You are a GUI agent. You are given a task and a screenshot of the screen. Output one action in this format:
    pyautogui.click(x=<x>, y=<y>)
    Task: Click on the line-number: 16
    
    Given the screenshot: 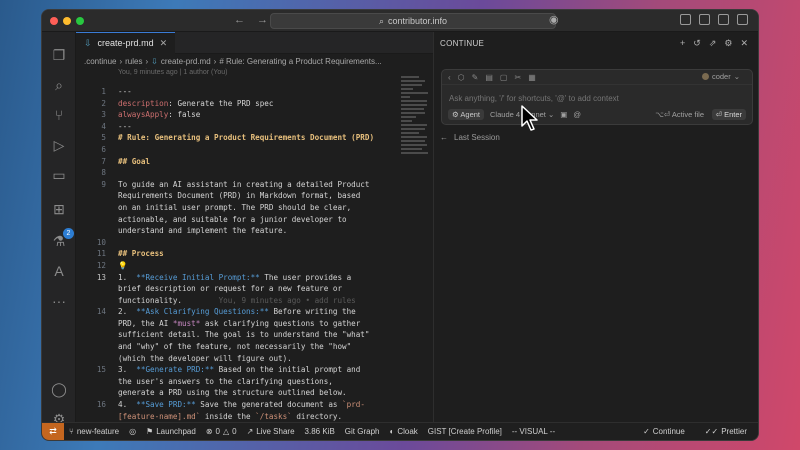 What is the action you would take?
    pyautogui.click(x=101, y=405)
    